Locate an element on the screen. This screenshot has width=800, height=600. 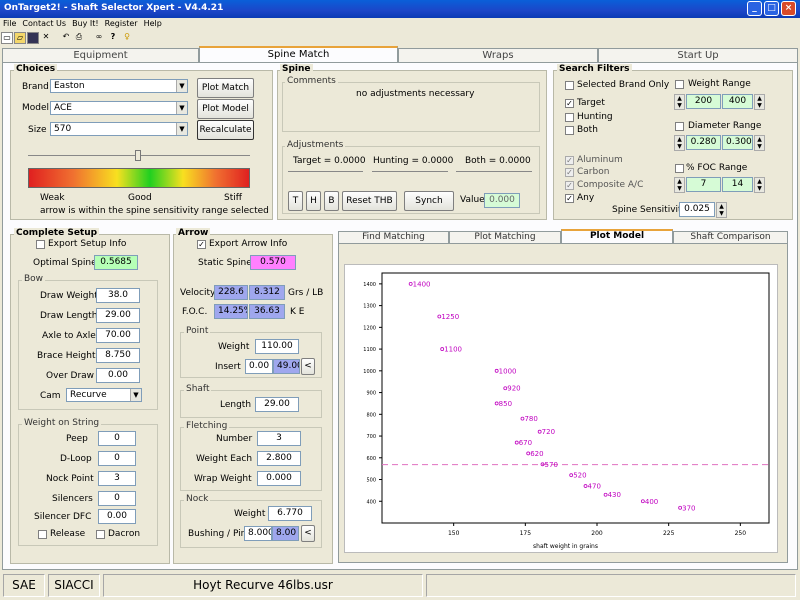
size-select: 570 ▼ is located at coordinates (119, 129).